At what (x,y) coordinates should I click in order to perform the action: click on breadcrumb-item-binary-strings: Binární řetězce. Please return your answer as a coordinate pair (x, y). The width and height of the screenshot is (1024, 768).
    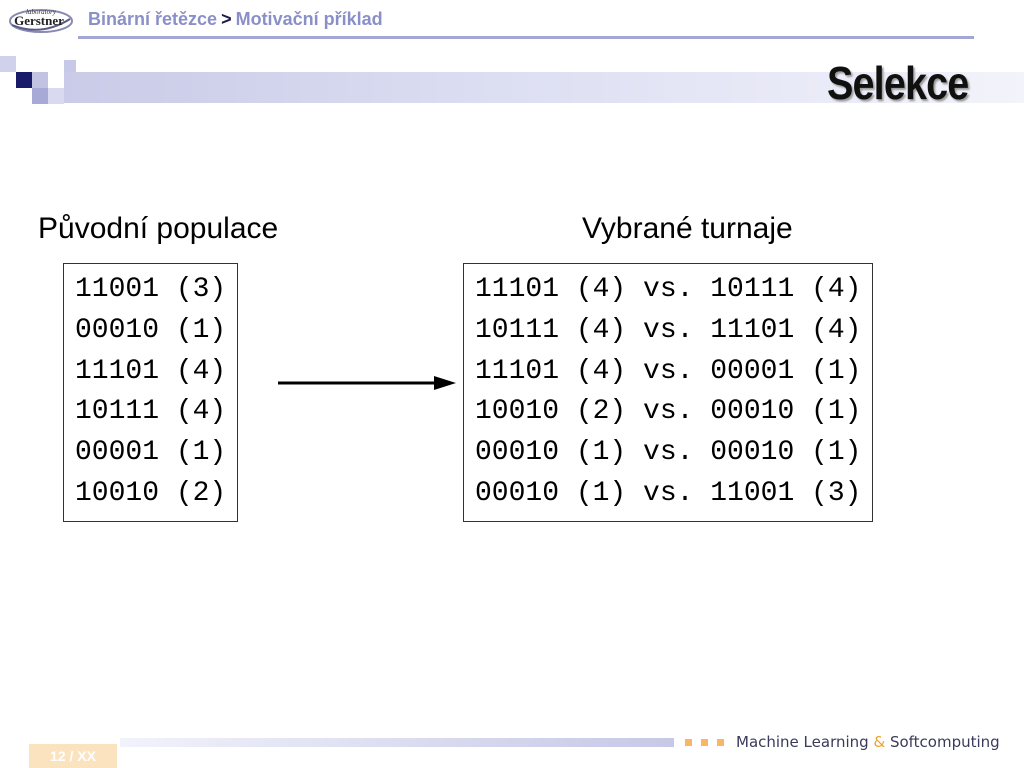
    Looking at the image, I should click on (152, 19).